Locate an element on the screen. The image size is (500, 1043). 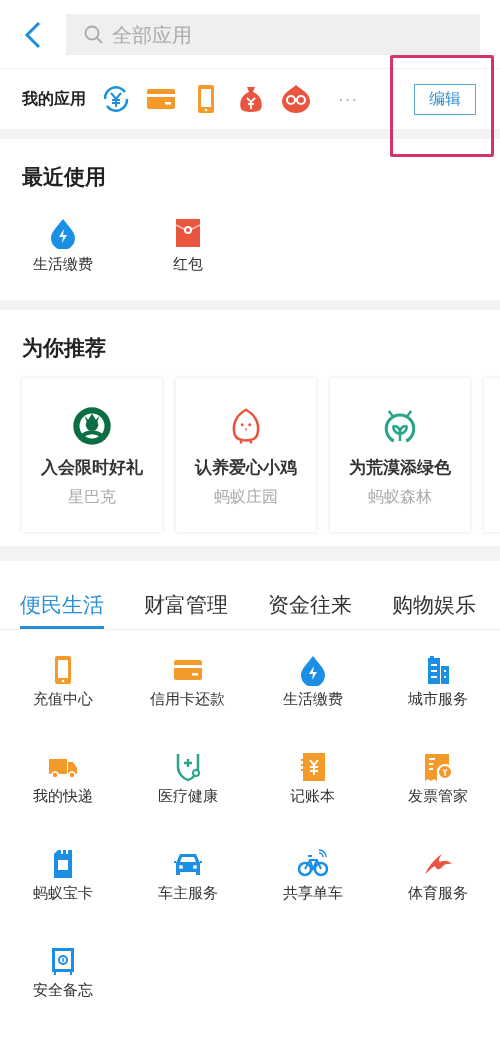
more-indicator: ··· is located at coordinates (348, 99).